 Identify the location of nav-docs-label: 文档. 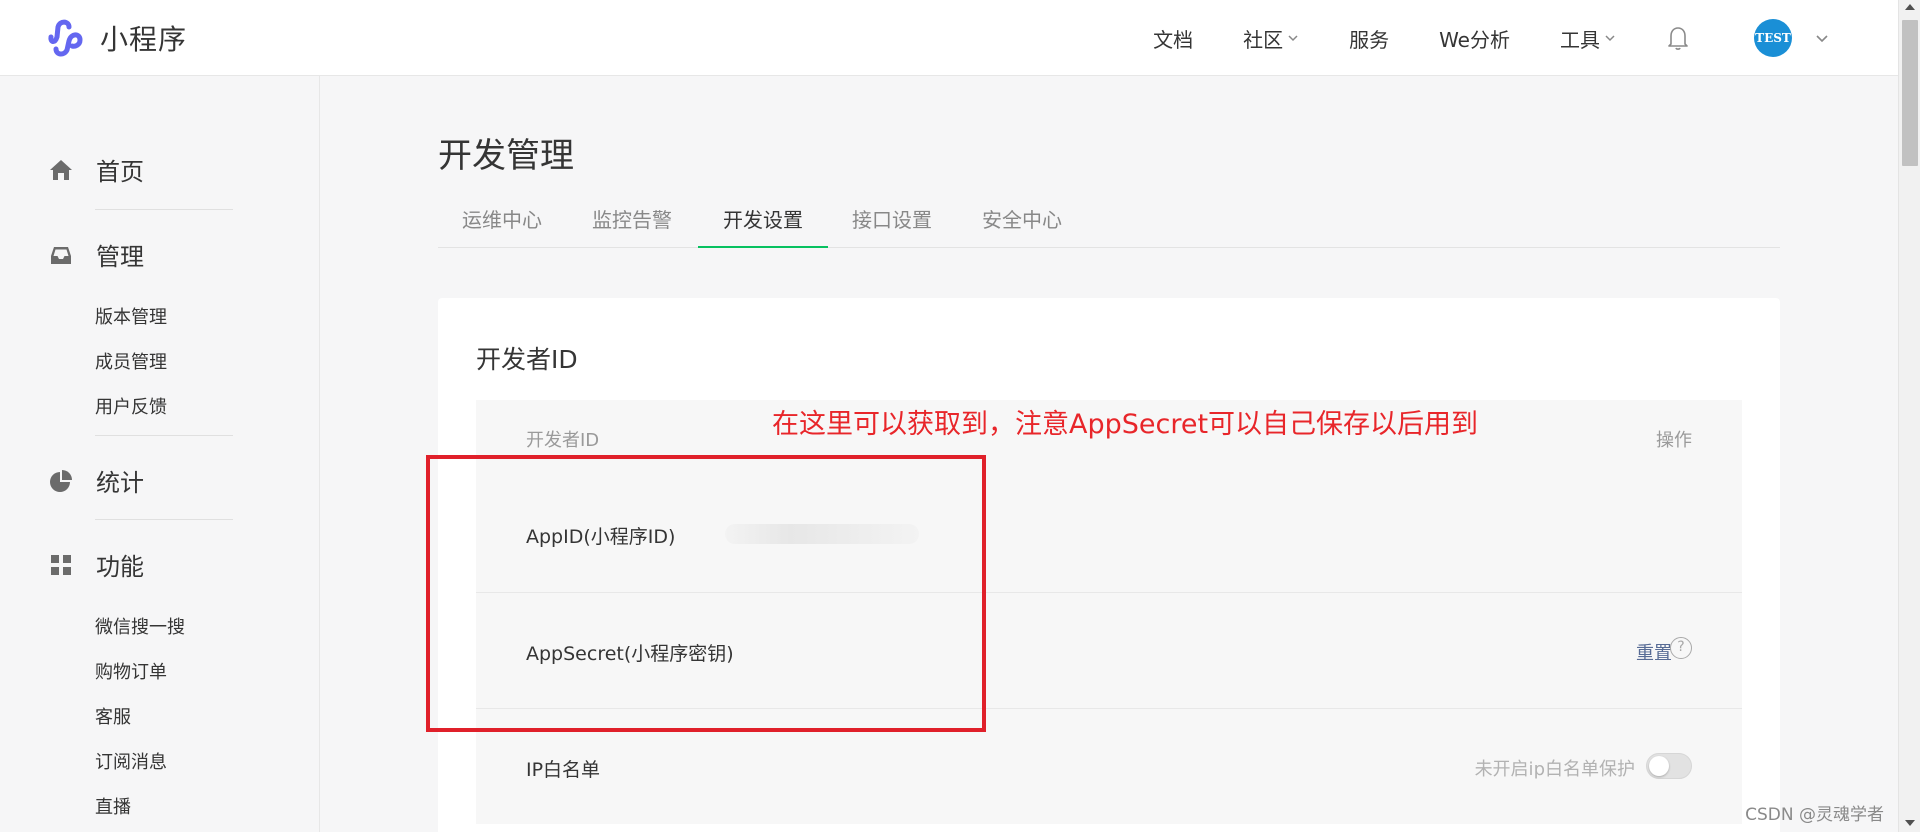
(1173, 39).